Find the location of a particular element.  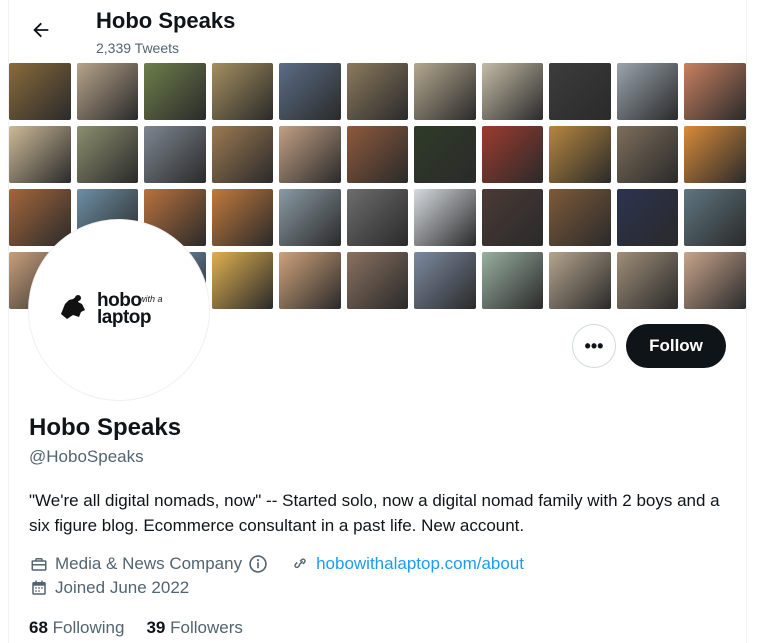

followers-stat: 39 Followers is located at coordinates (194, 628).